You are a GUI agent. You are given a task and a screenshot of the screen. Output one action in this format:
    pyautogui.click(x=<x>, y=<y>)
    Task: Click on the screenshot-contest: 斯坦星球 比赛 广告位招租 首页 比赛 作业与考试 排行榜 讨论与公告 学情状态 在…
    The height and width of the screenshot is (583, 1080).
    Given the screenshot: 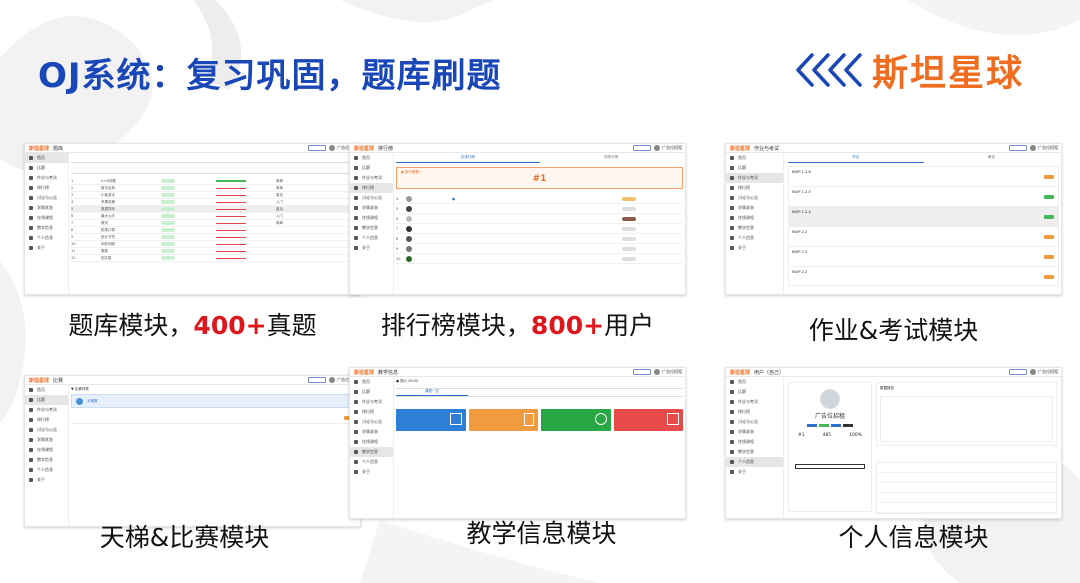 What is the action you would take?
    pyautogui.click(x=192, y=451)
    